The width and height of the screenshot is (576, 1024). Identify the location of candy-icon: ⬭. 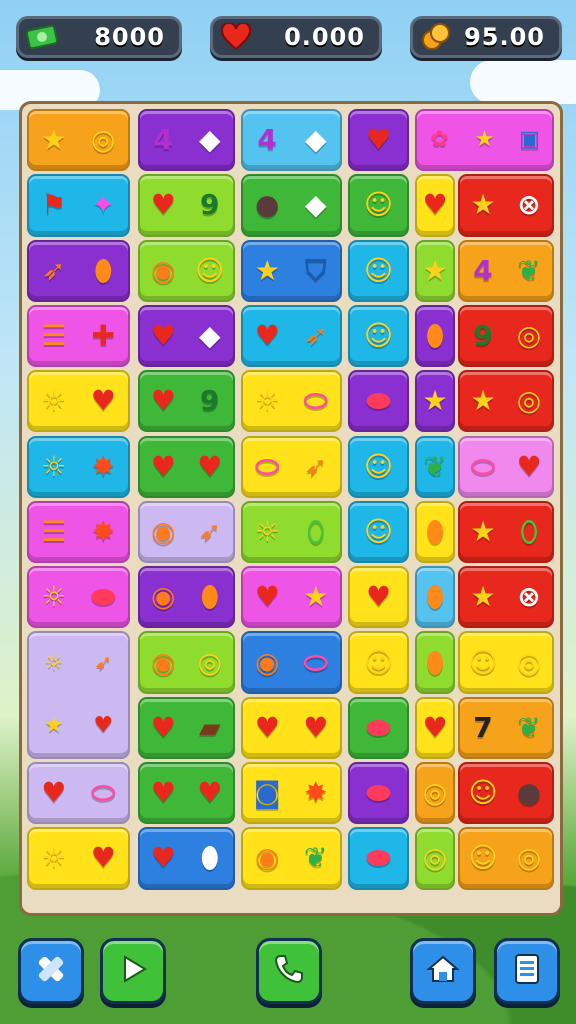
(315, 662).